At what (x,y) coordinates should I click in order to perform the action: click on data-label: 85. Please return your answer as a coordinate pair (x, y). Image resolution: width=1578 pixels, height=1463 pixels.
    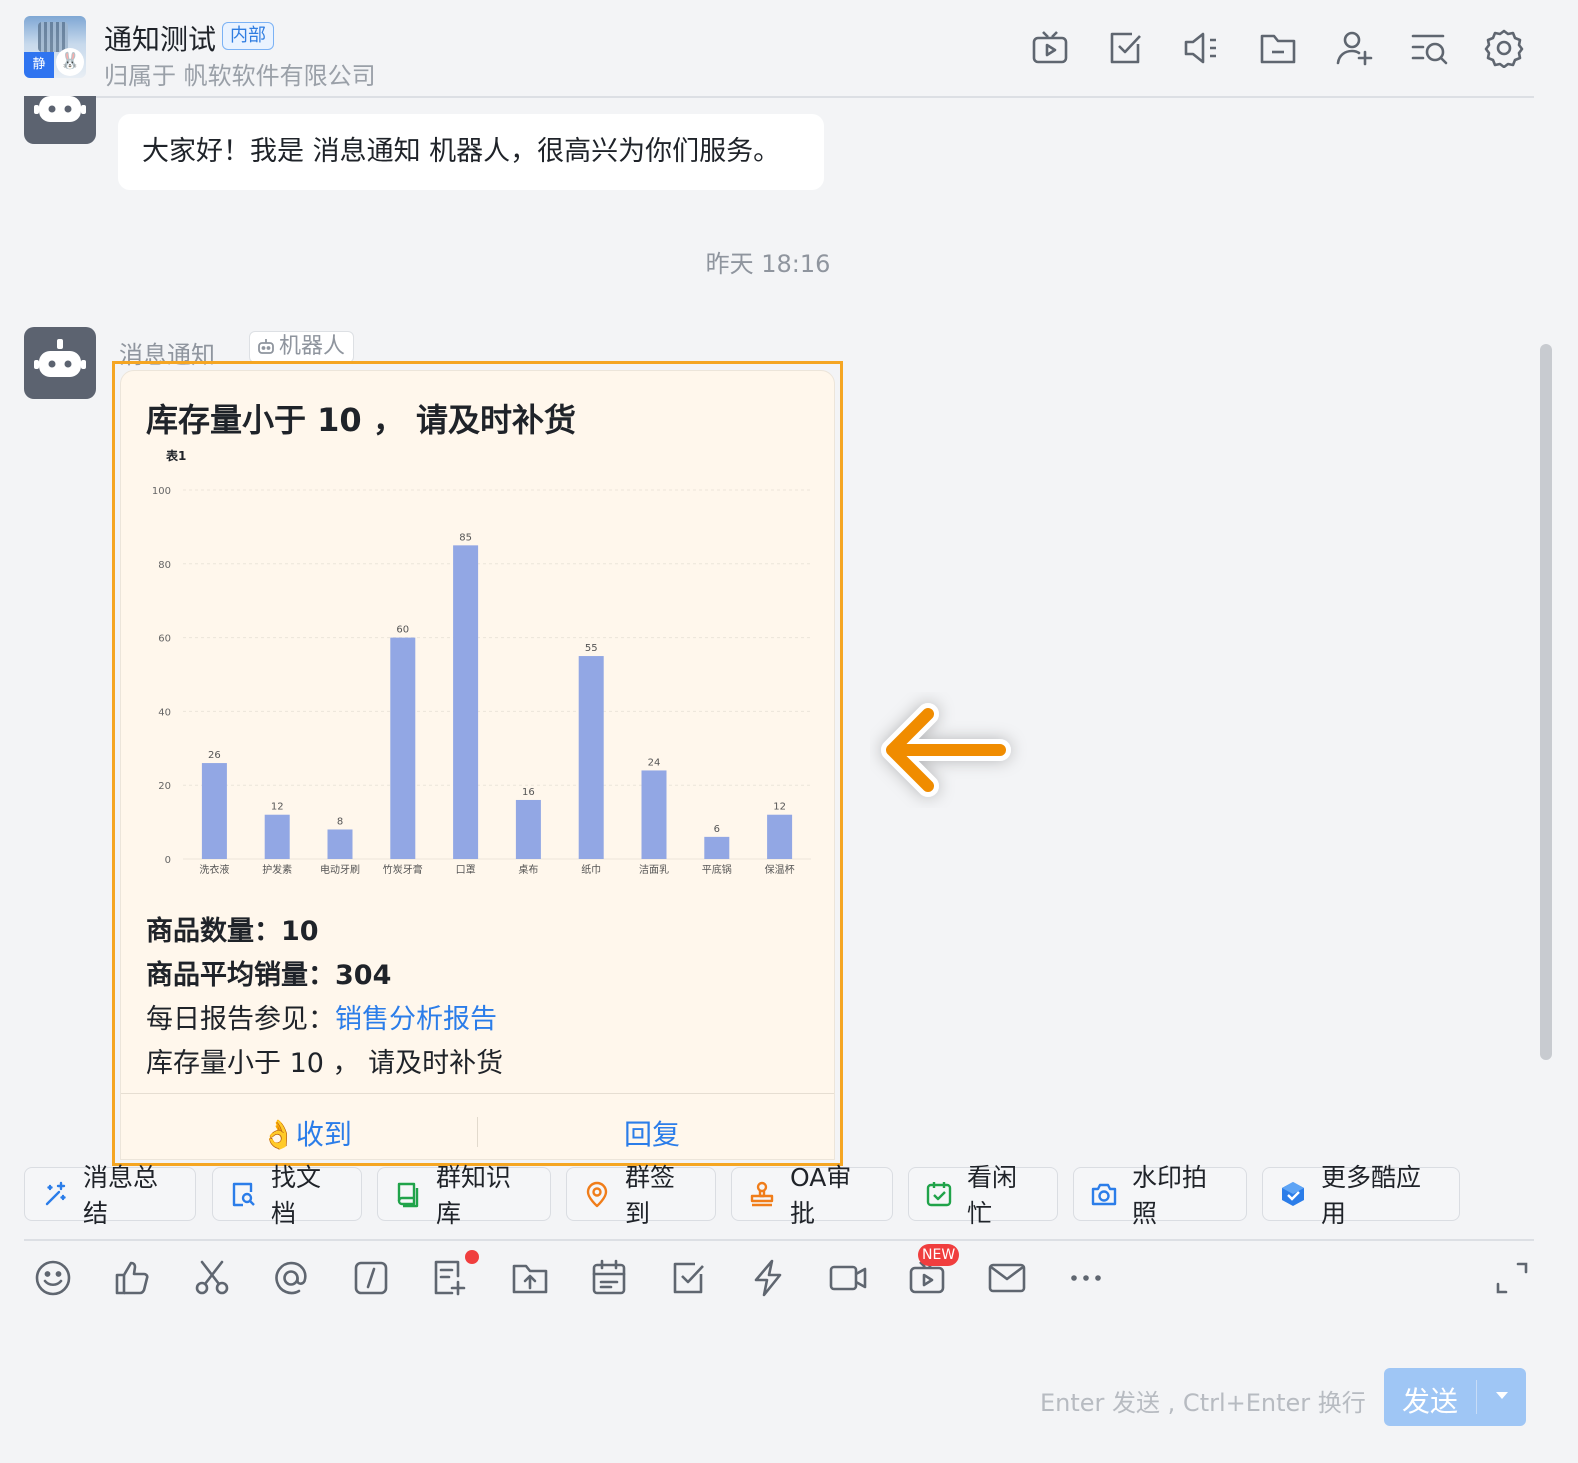
    Looking at the image, I should click on (465, 537).